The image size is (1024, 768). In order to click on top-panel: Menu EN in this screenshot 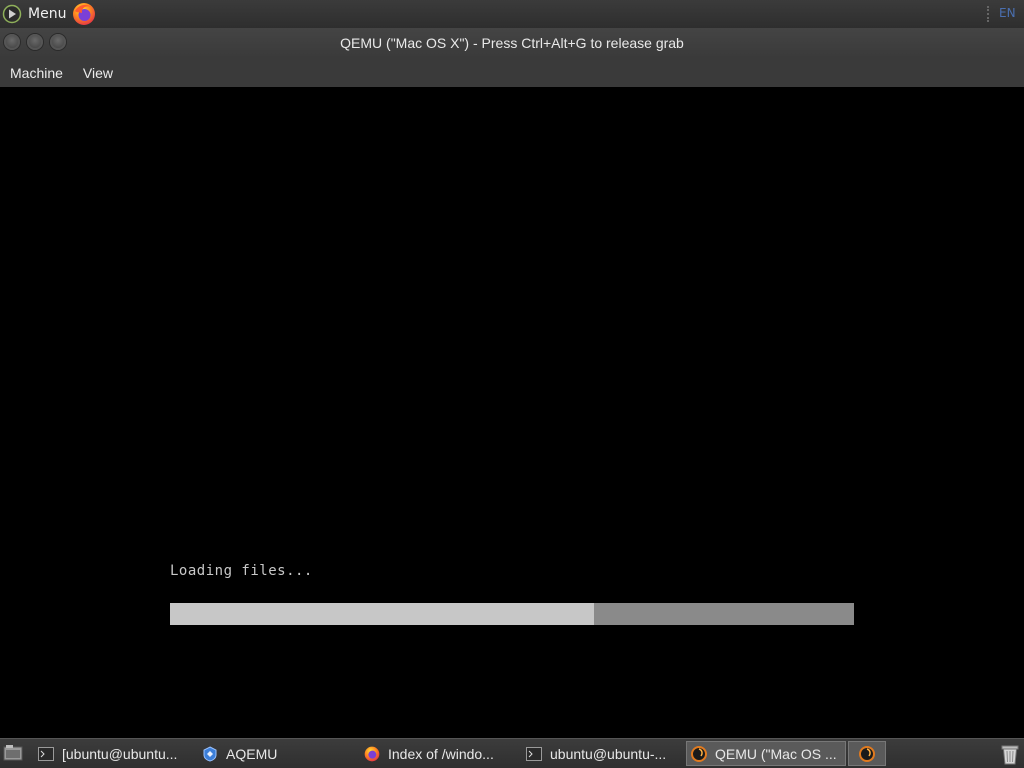, I will do `click(512, 14)`.